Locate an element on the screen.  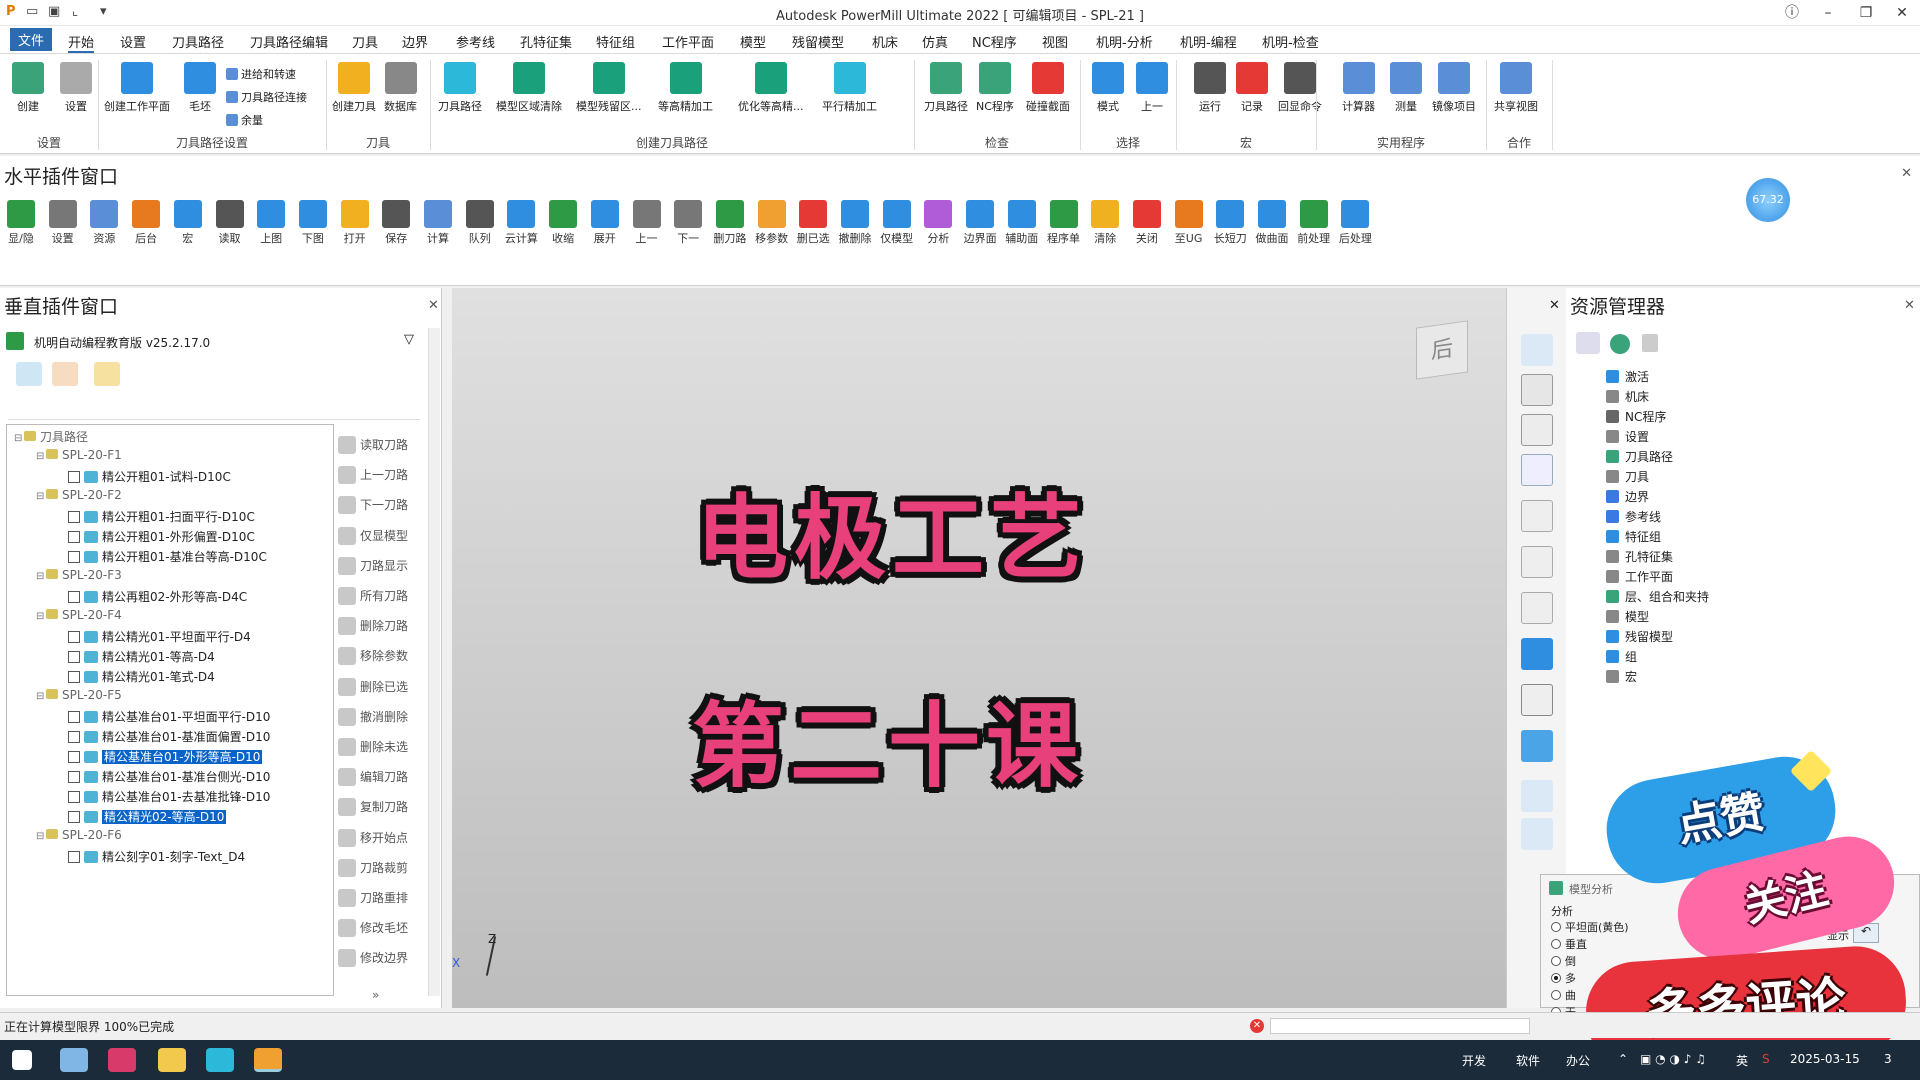
menu-tab-3: 刀具路径 is located at coordinates (198, 41).